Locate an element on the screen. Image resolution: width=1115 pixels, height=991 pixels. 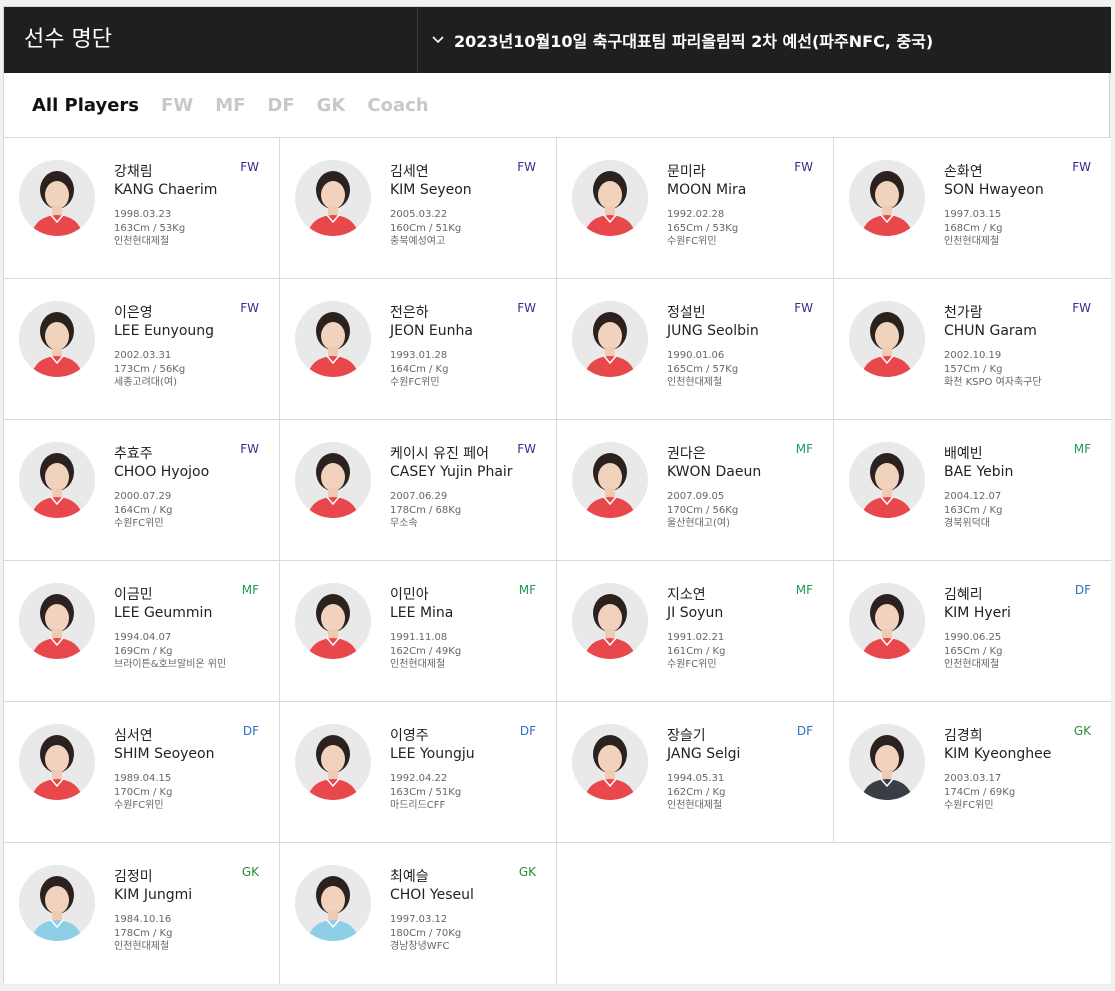
player-korean-name: 천가람 is located at coordinates (963, 313).